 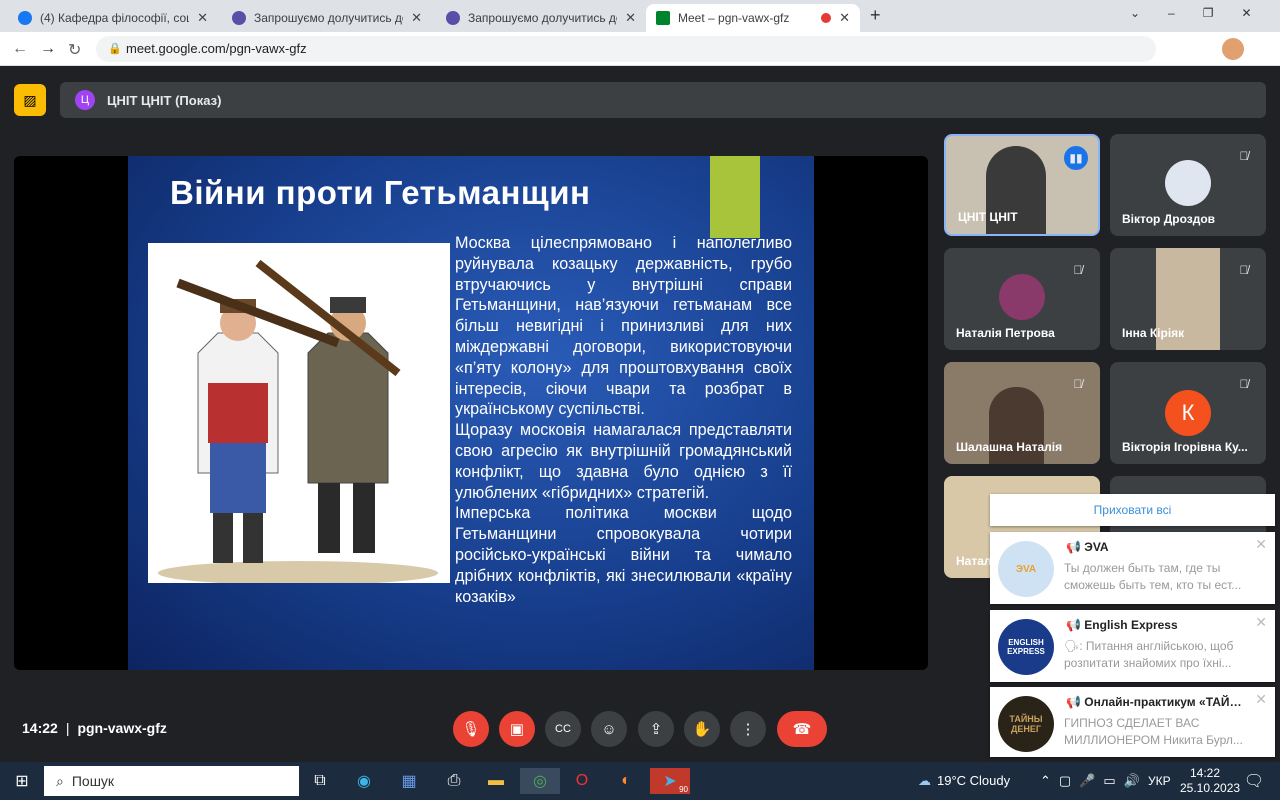 What do you see at coordinates (94, 728) in the screenshot?
I see `meeting-info: 14:22 | pgn-vawx-gfz` at bounding box center [94, 728].